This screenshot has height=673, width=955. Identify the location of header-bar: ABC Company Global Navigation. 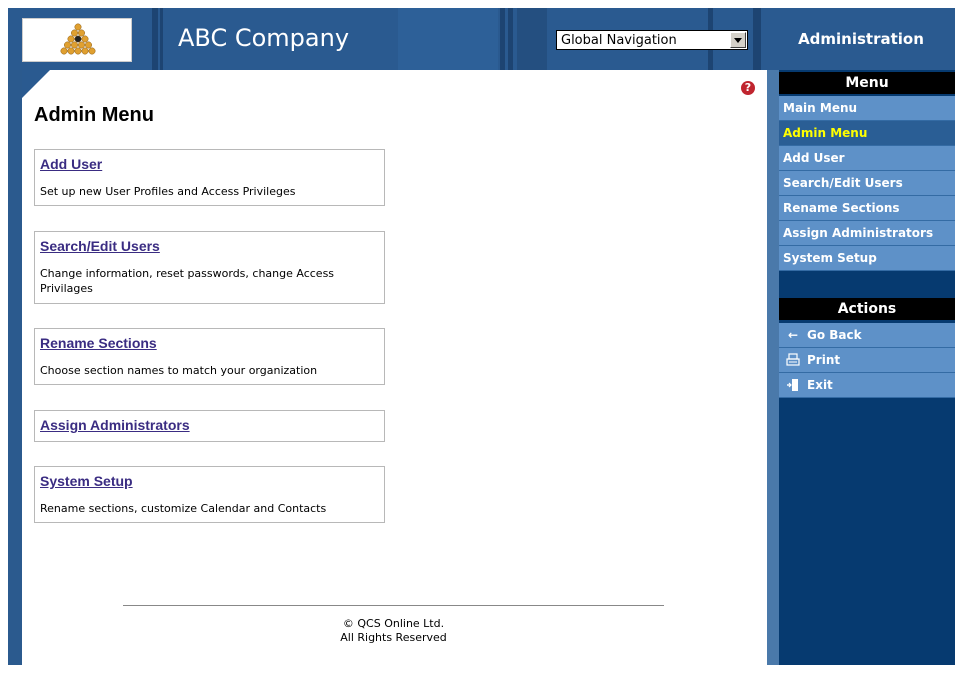
(387, 39).